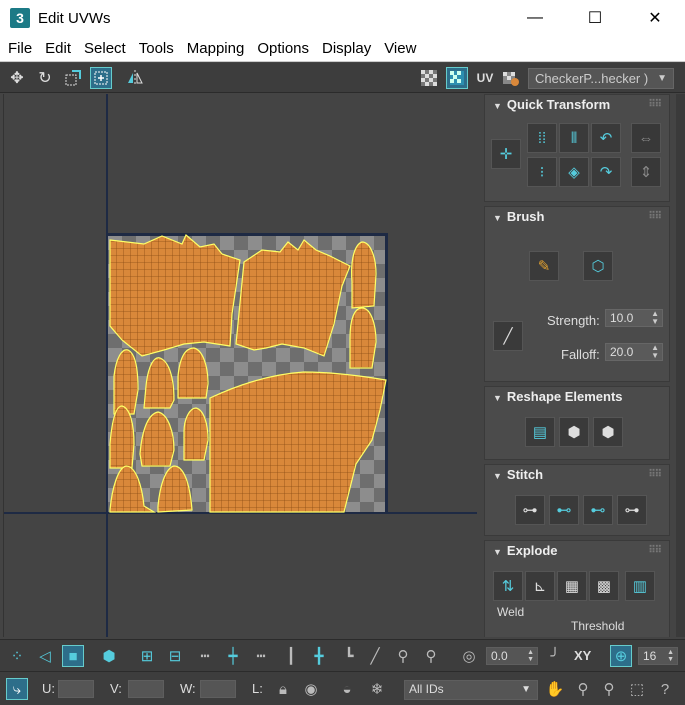 The image size is (685, 705). What do you see at coordinates (45, 78) in the screenshot?
I see `rotate-icon: ↻` at bounding box center [45, 78].